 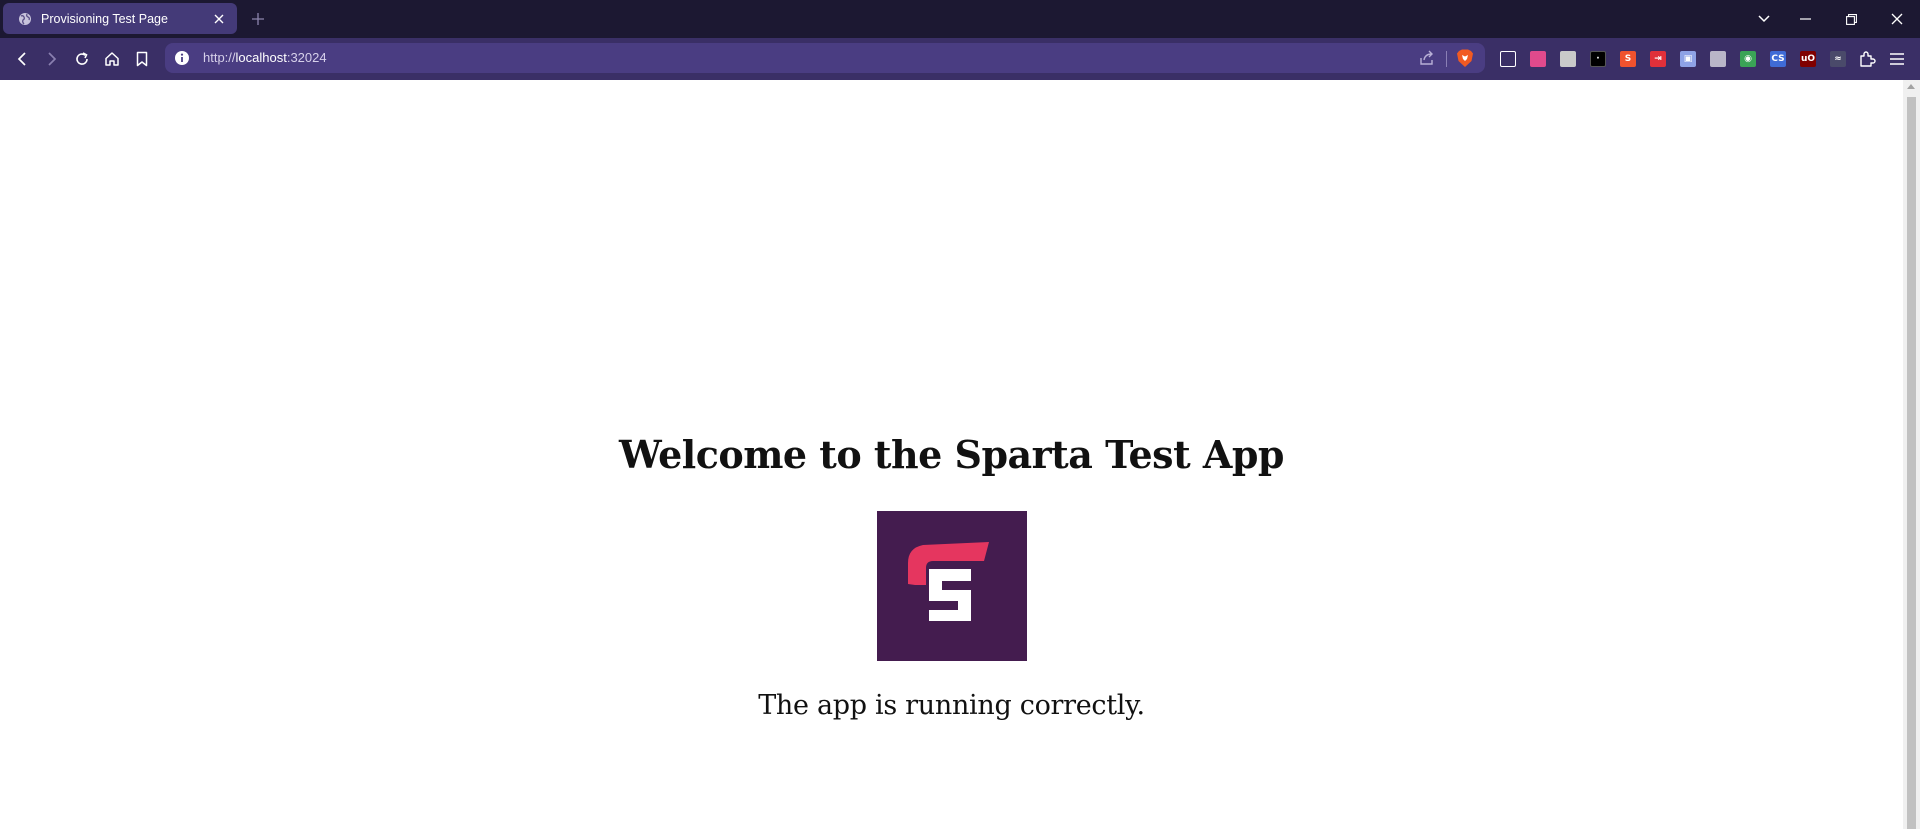 What do you see at coordinates (1764, 19) in the screenshot?
I see `tab-search-chevron-icon` at bounding box center [1764, 19].